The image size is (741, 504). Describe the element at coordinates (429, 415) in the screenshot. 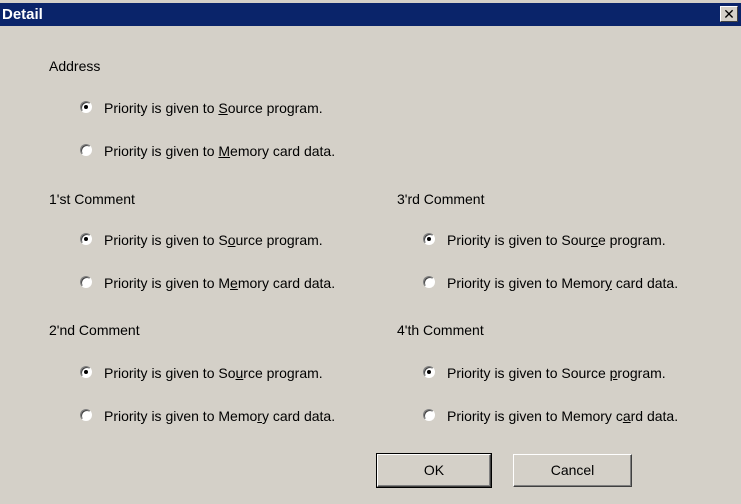

I see `comment4-memory-radio` at that location.